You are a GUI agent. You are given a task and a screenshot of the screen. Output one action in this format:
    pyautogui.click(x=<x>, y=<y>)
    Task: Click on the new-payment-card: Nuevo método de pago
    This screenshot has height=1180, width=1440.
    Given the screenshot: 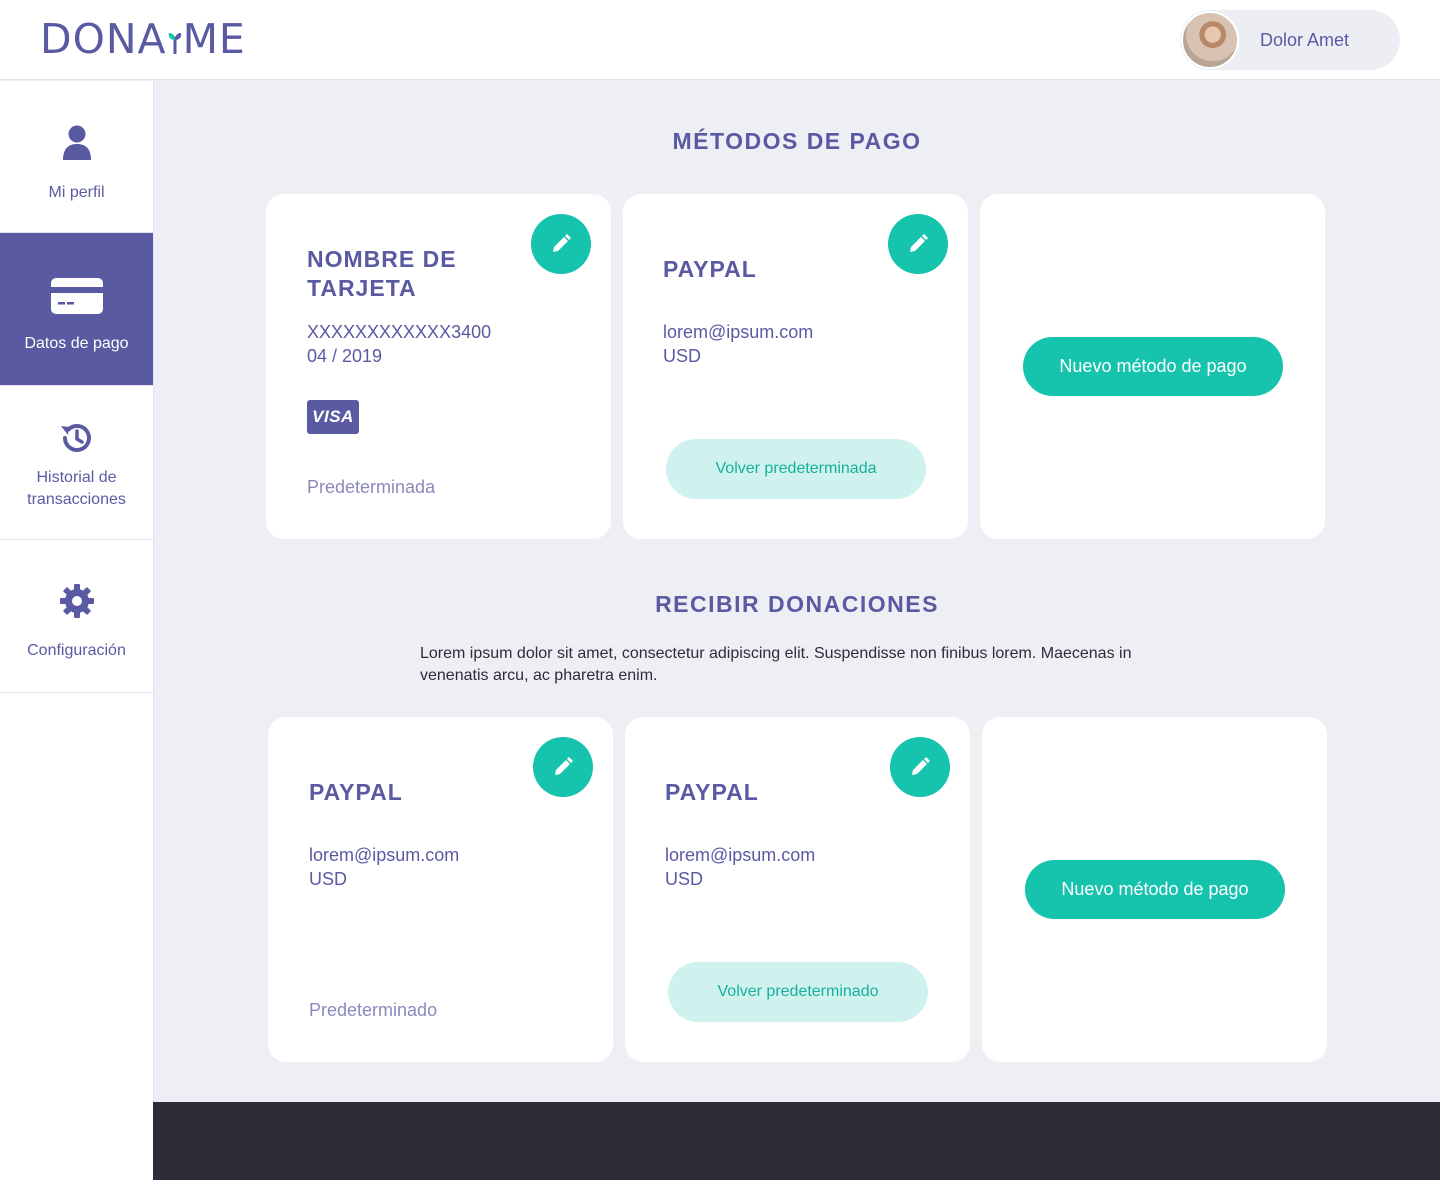 What is the action you would take?
    pyautogui.click(x=1152, y=366)
    